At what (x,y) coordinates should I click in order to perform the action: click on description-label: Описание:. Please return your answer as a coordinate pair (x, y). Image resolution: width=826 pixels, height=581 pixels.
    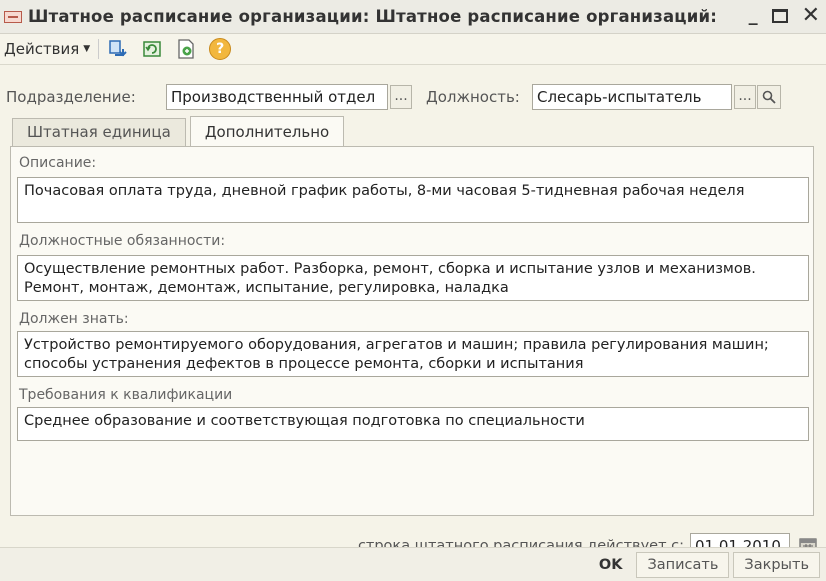
    Looking at the image, I should click on (58, 163).